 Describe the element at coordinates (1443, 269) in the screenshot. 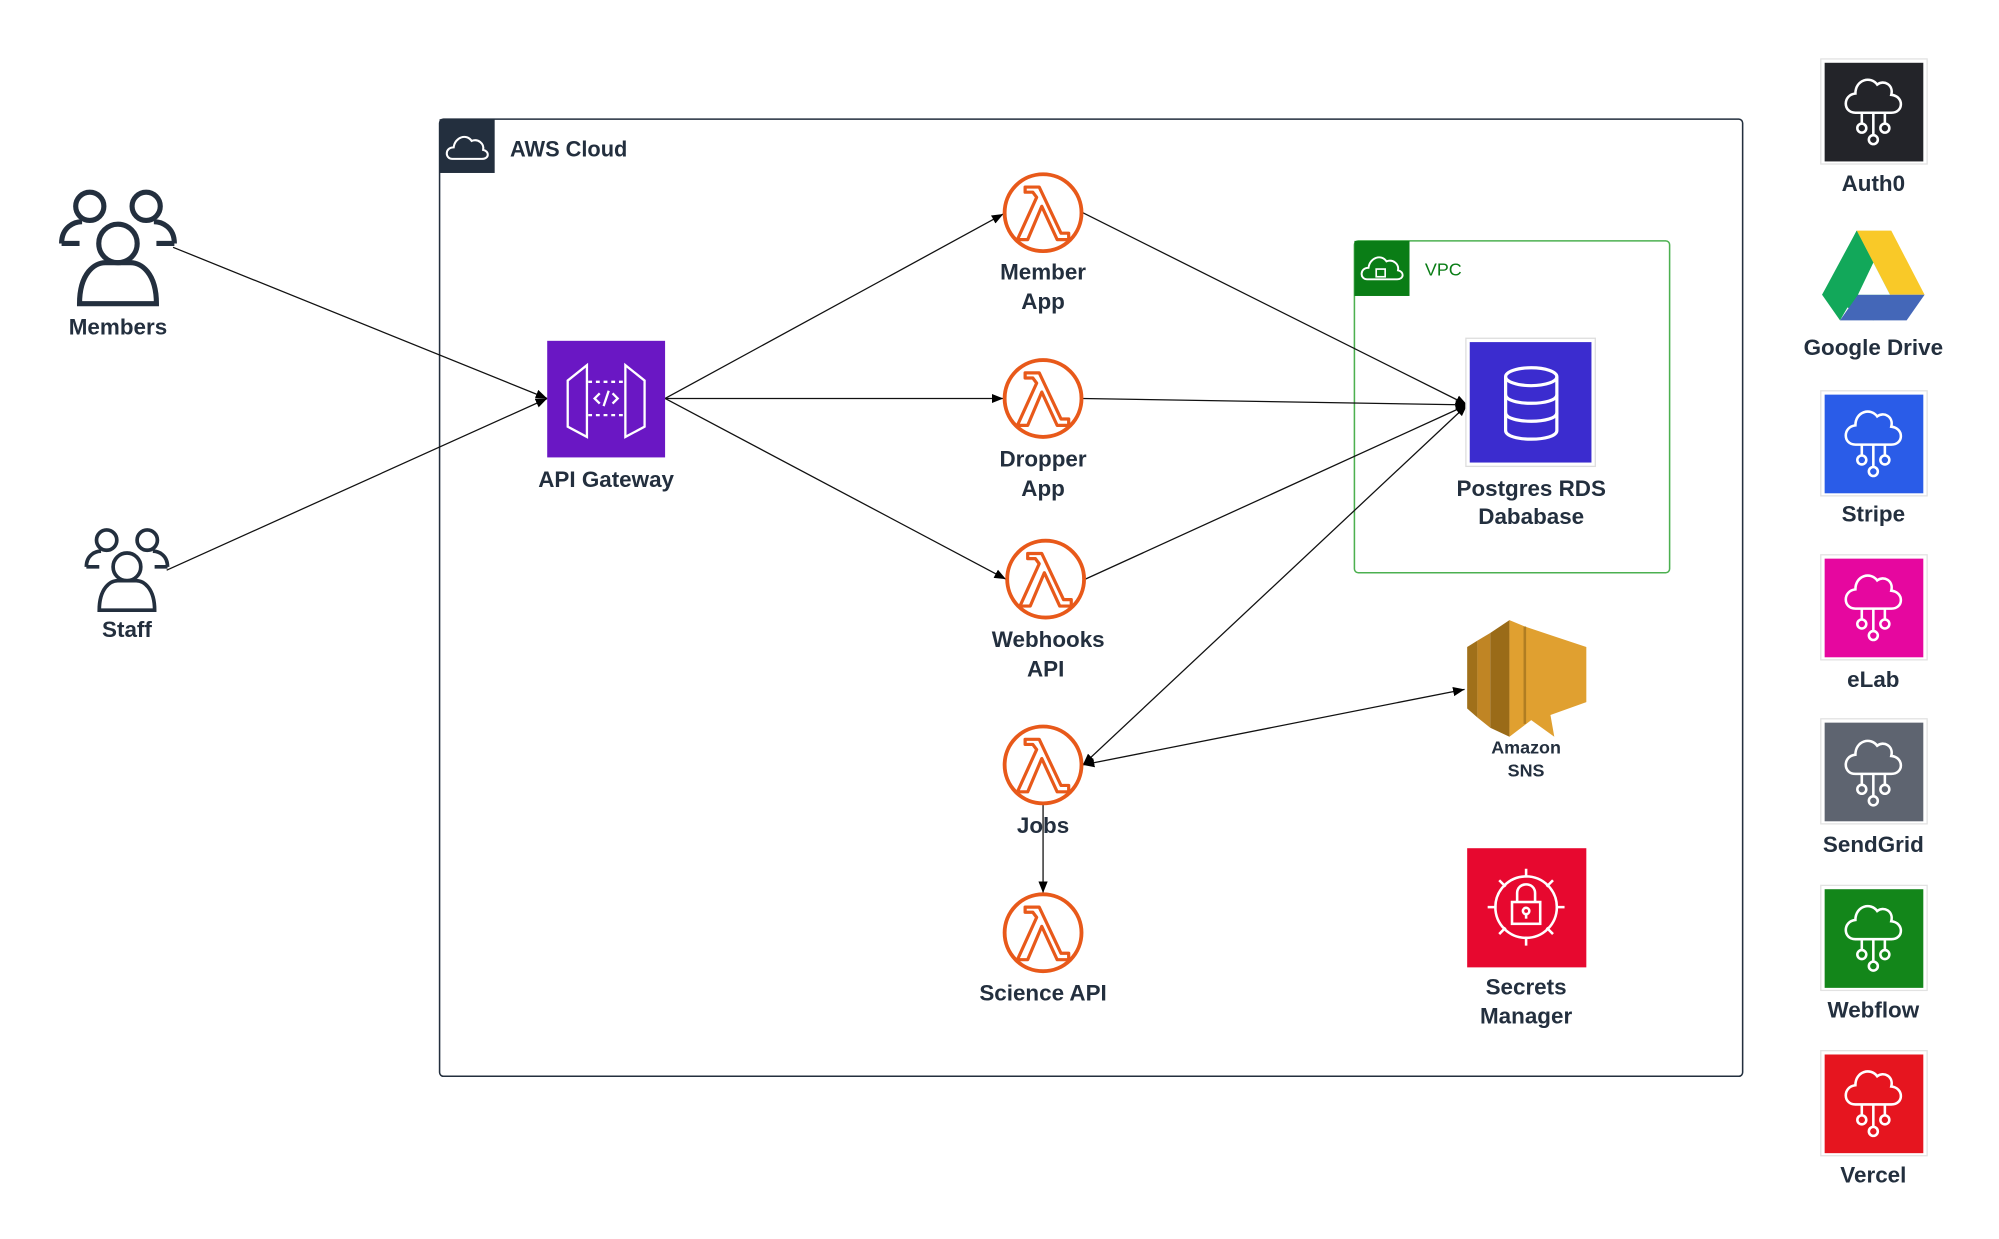

I see `vpc-title: VPC` at that location.